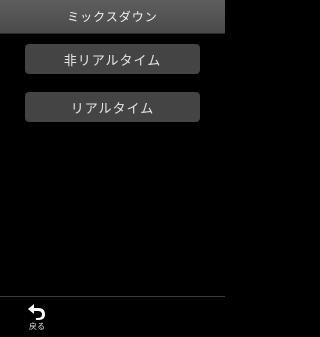  I want to click on footer-divider, so click(112, 296).